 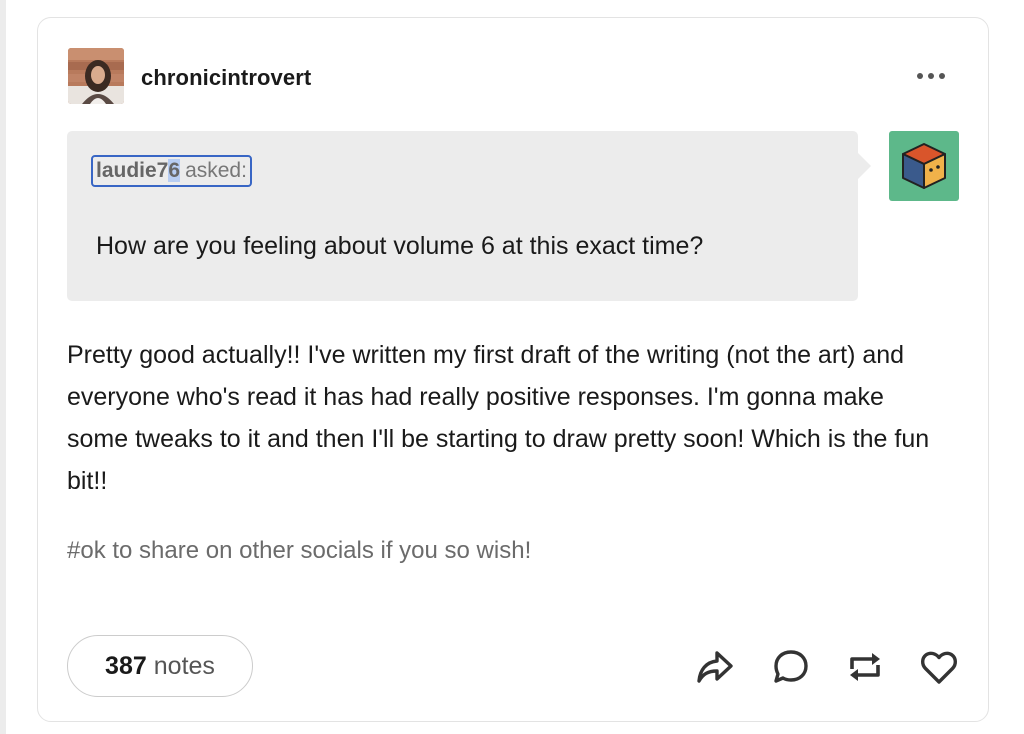 I want to click on reply-icon, so click(x=791, y=666).